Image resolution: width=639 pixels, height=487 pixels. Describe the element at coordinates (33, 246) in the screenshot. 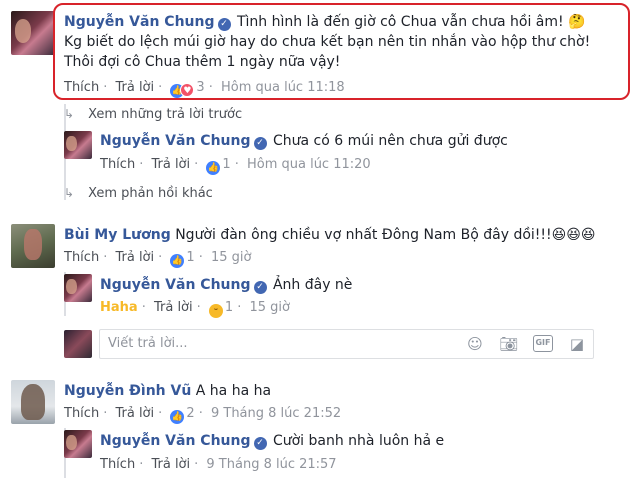

I see `avatar-bui-my-luong` at that location.